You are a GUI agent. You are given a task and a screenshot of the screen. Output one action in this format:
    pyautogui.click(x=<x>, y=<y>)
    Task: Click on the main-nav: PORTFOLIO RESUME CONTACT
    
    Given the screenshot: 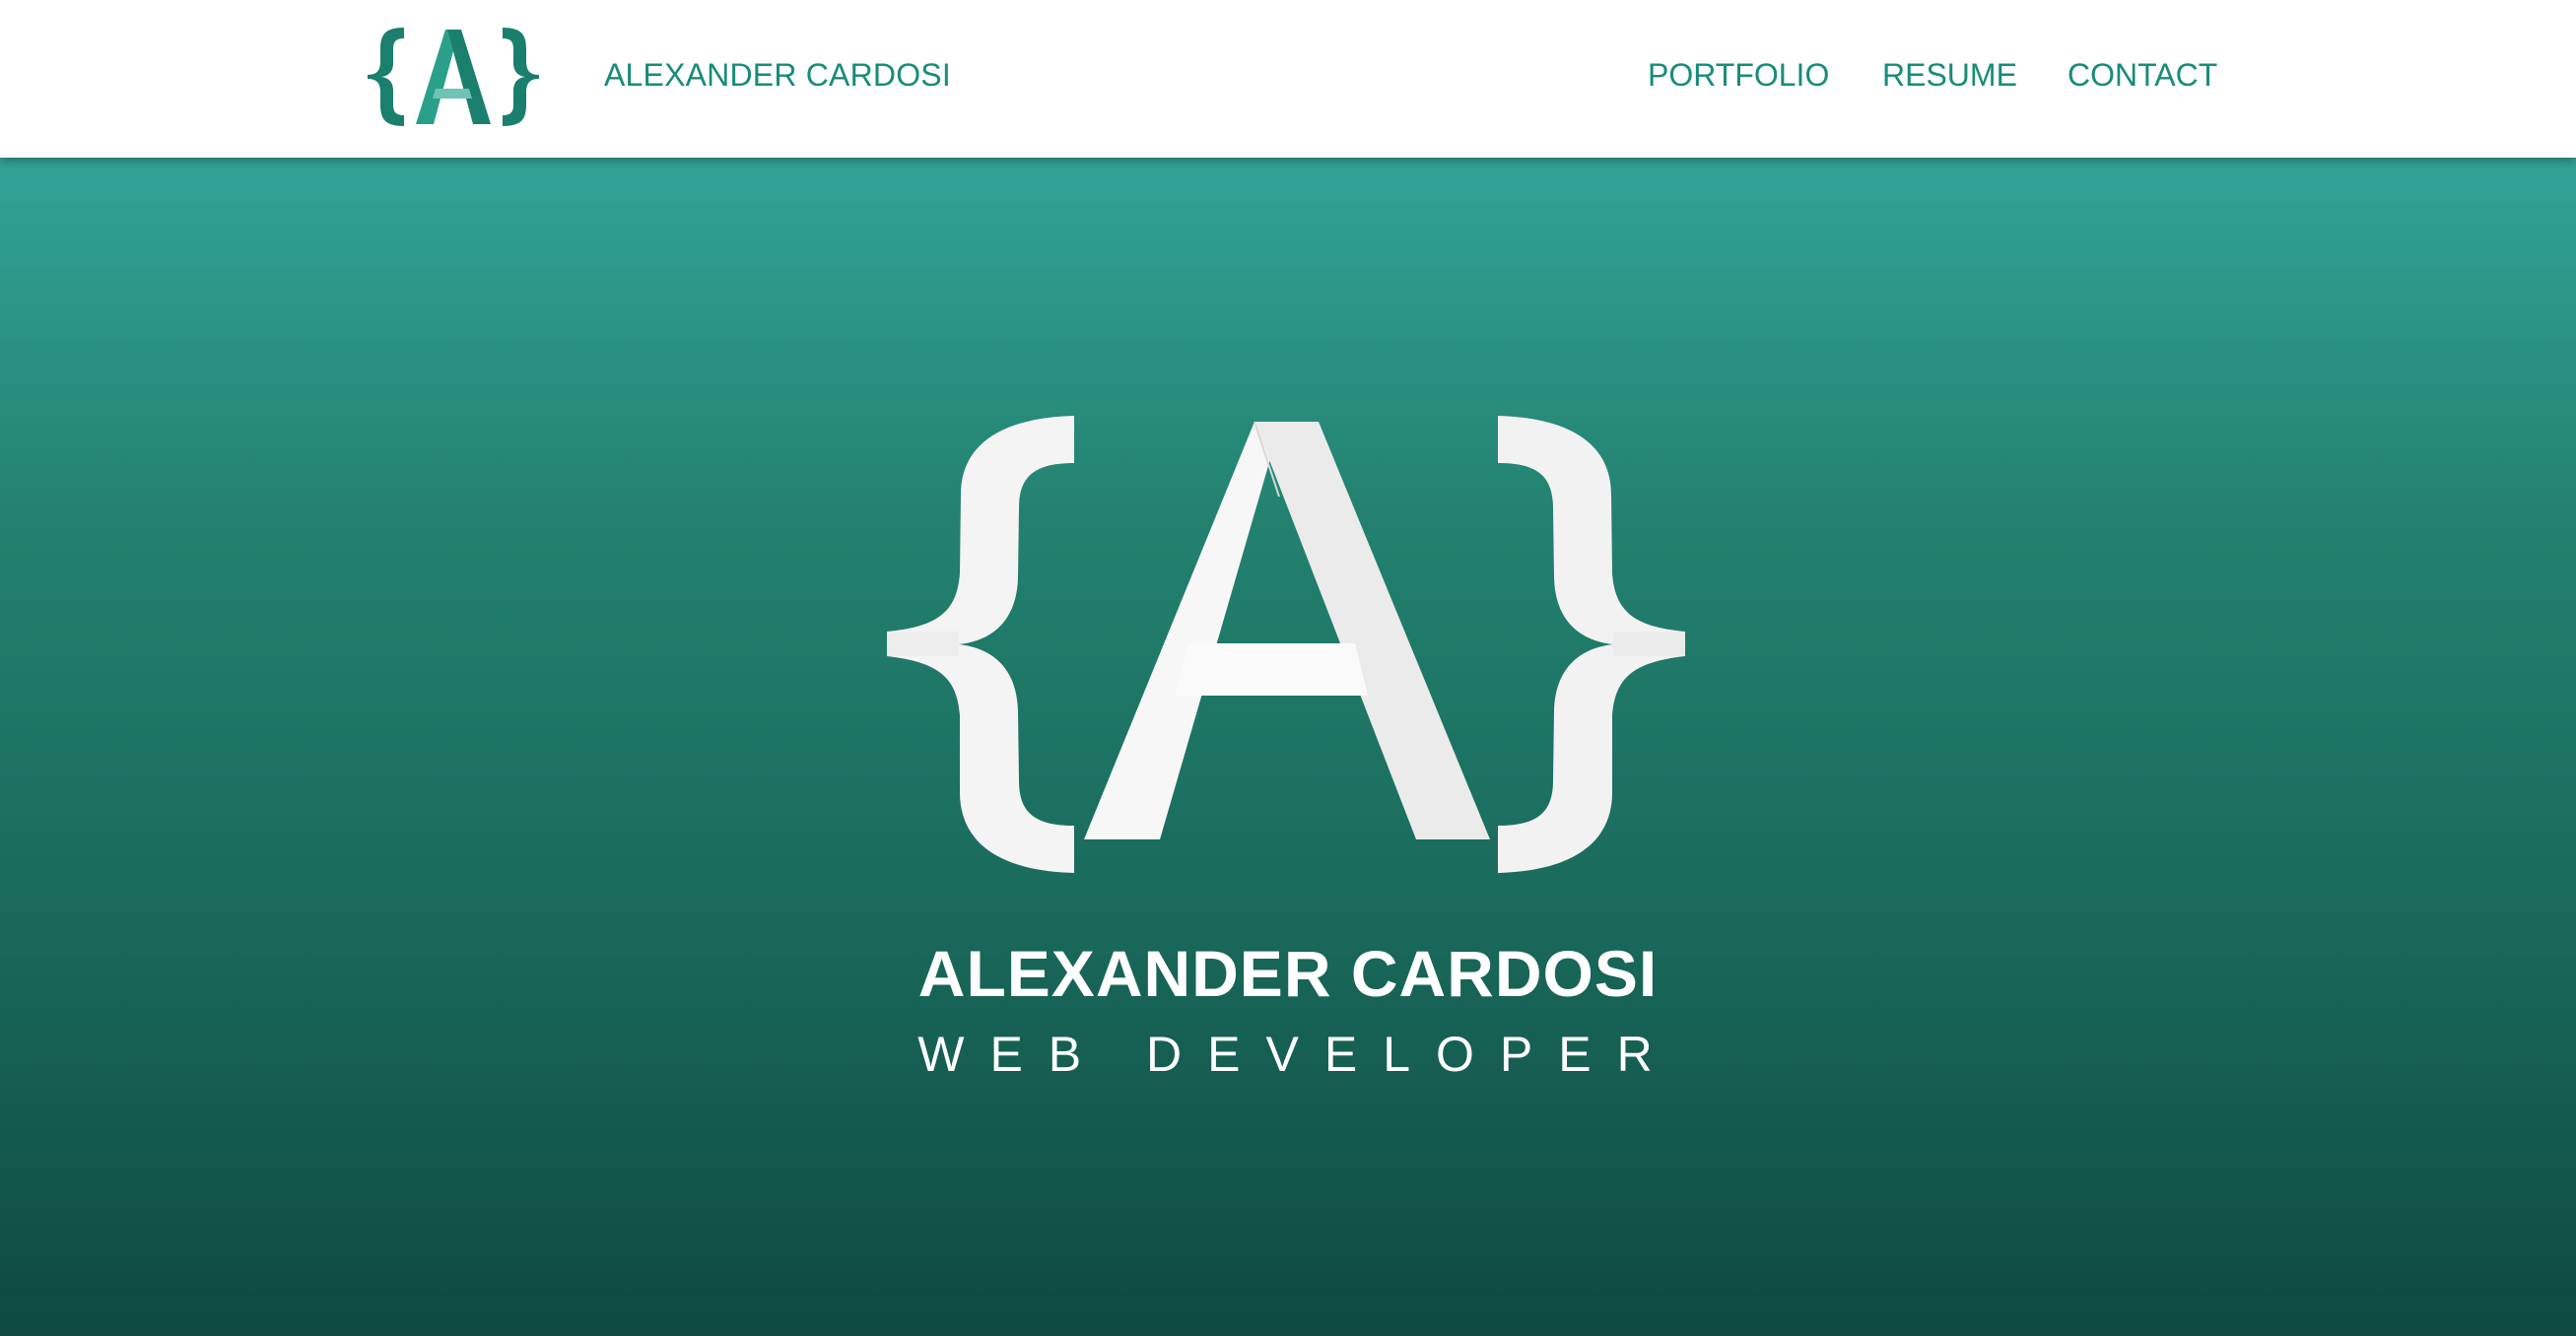 What is the action you would take?
    pyautogui.click(x=1932, y=79)
    